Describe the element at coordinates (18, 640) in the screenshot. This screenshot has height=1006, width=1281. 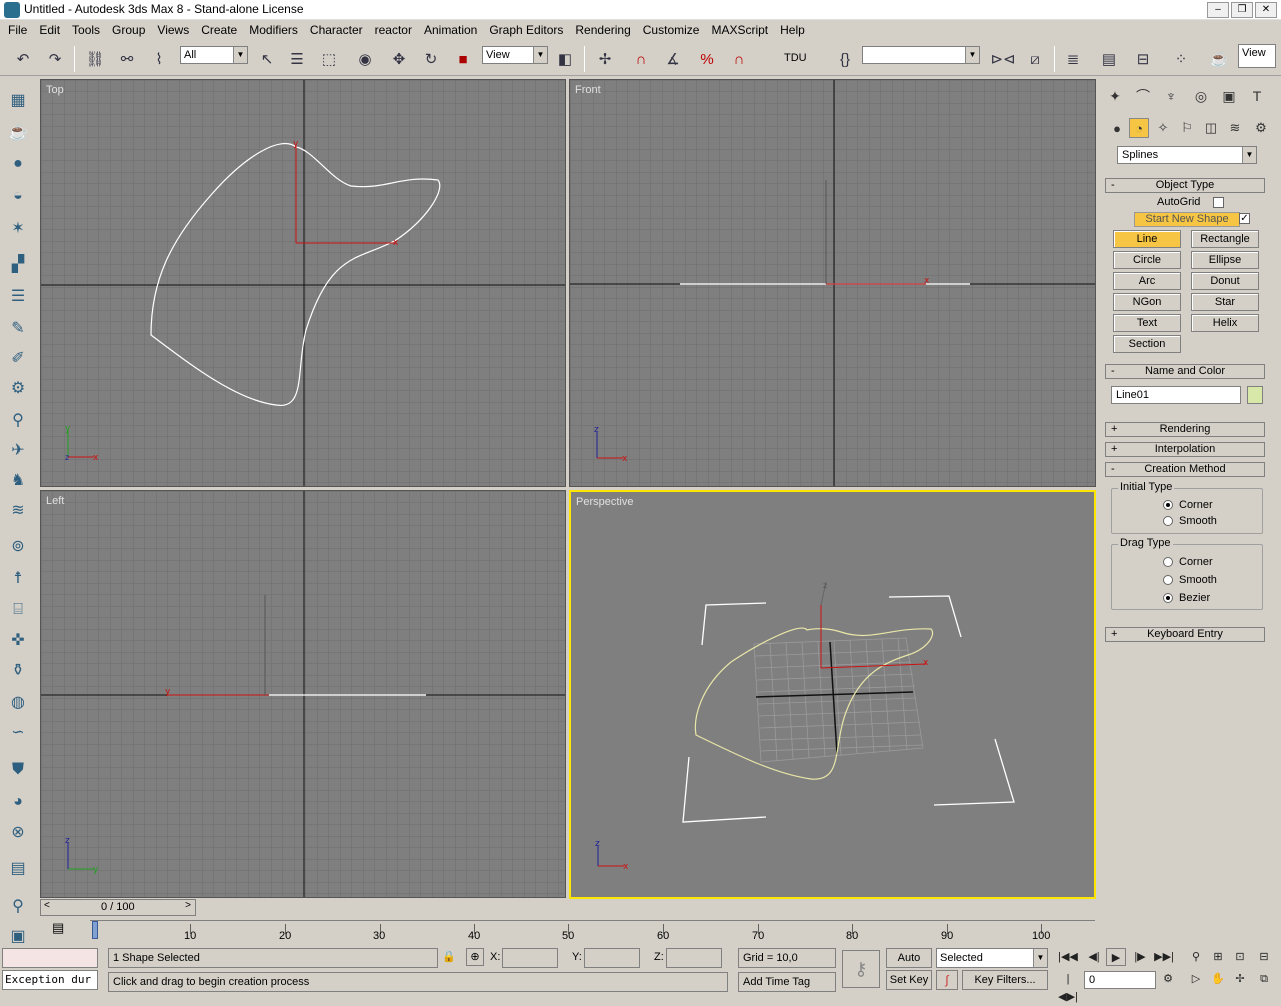
I see `bone-icon: ✜` at that location.